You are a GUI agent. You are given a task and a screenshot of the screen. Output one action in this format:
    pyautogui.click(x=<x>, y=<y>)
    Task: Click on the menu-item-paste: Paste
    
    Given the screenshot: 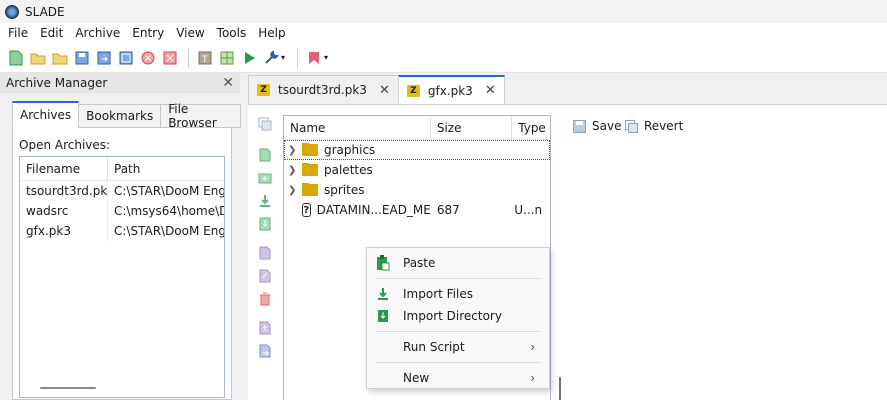 What is the action you would take?
    pyautogui.click(x=458, y=263)
    